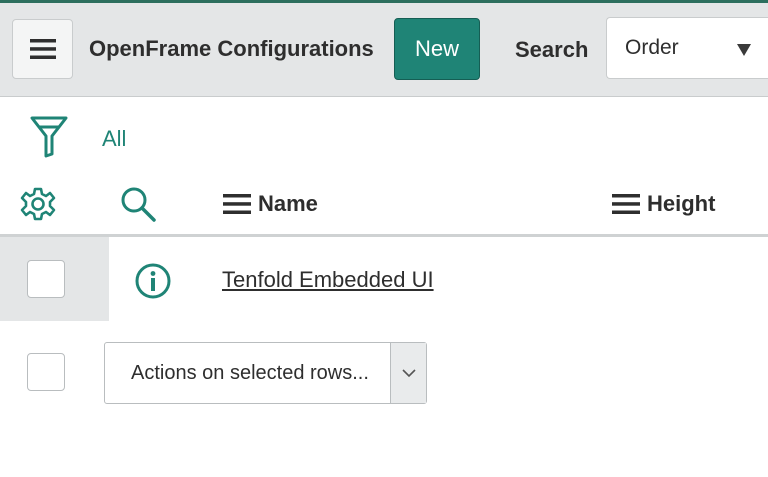 Image resolution: width=768 pixels, height=477 pixels. Describe the element at coordinates (288, 203) in the screenshot. I see `column-label: Name` at that location.